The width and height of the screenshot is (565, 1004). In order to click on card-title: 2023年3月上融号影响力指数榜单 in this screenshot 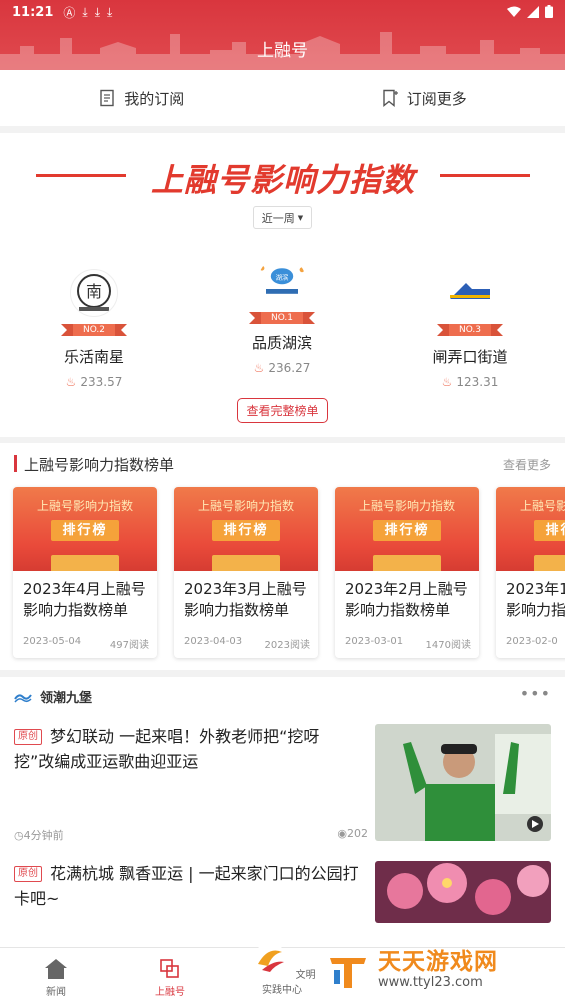, I will do `click(245, 599)`.